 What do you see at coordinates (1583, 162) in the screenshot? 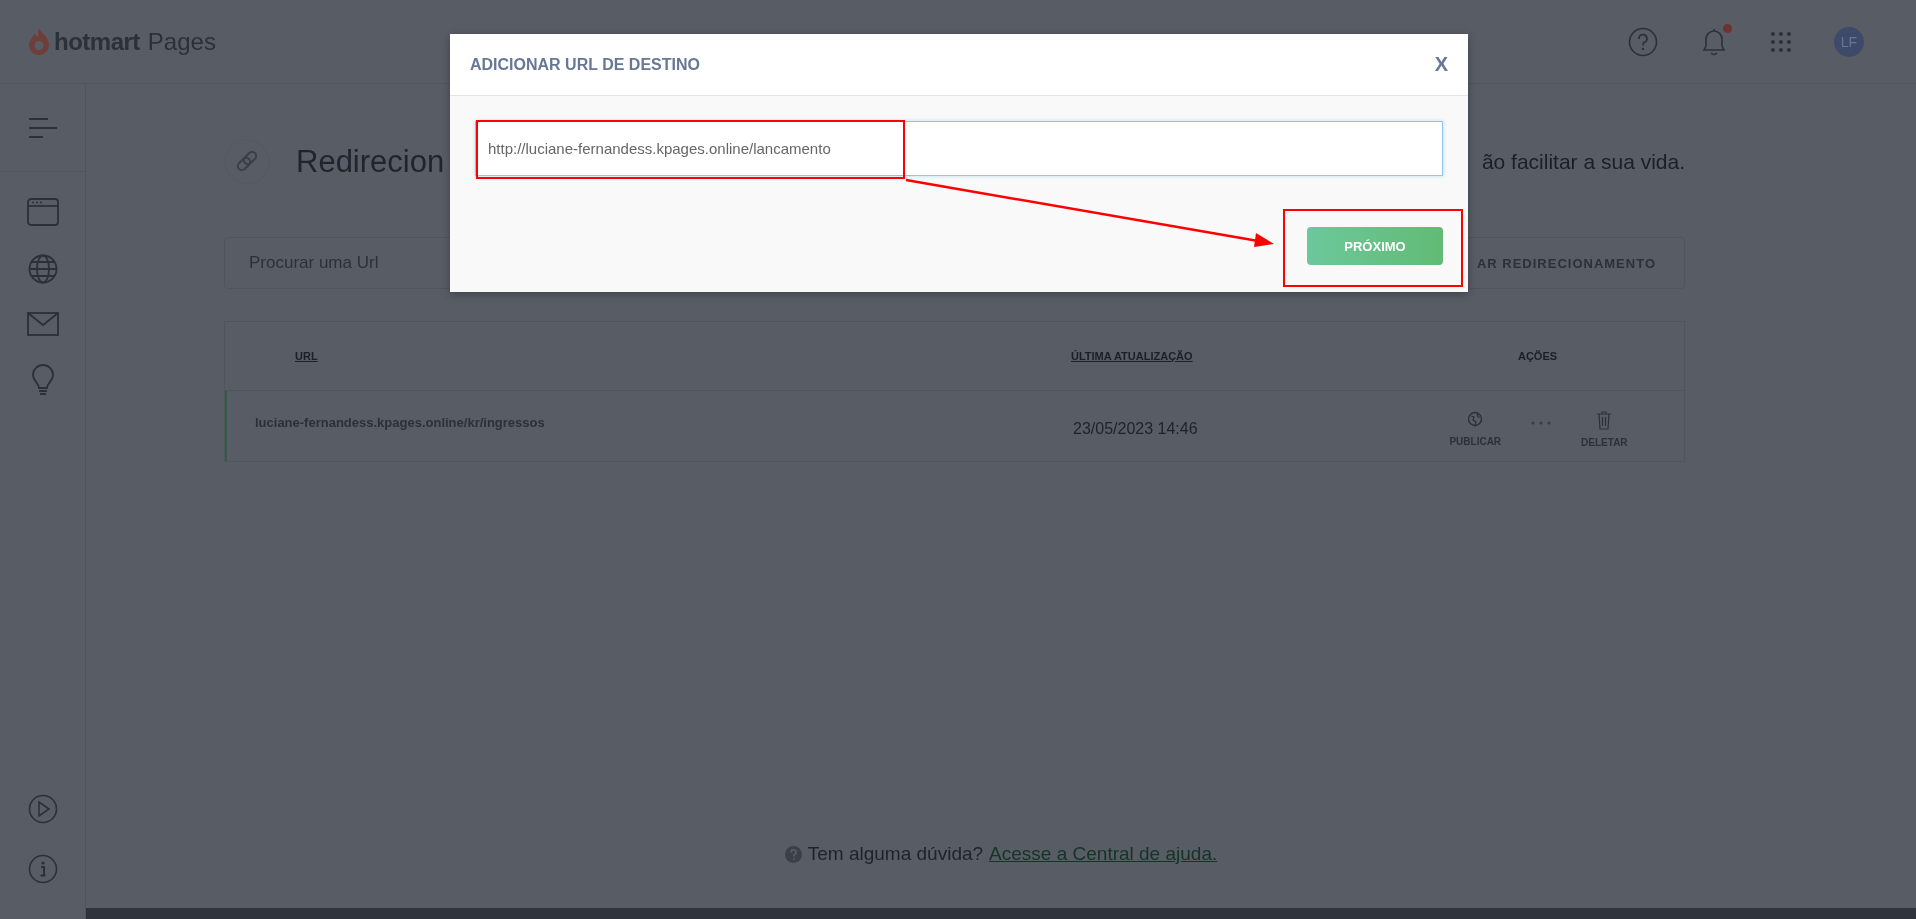
I see `page-subtitle: ão facilitar a sua vida.` at bounding box center [1583, 162].